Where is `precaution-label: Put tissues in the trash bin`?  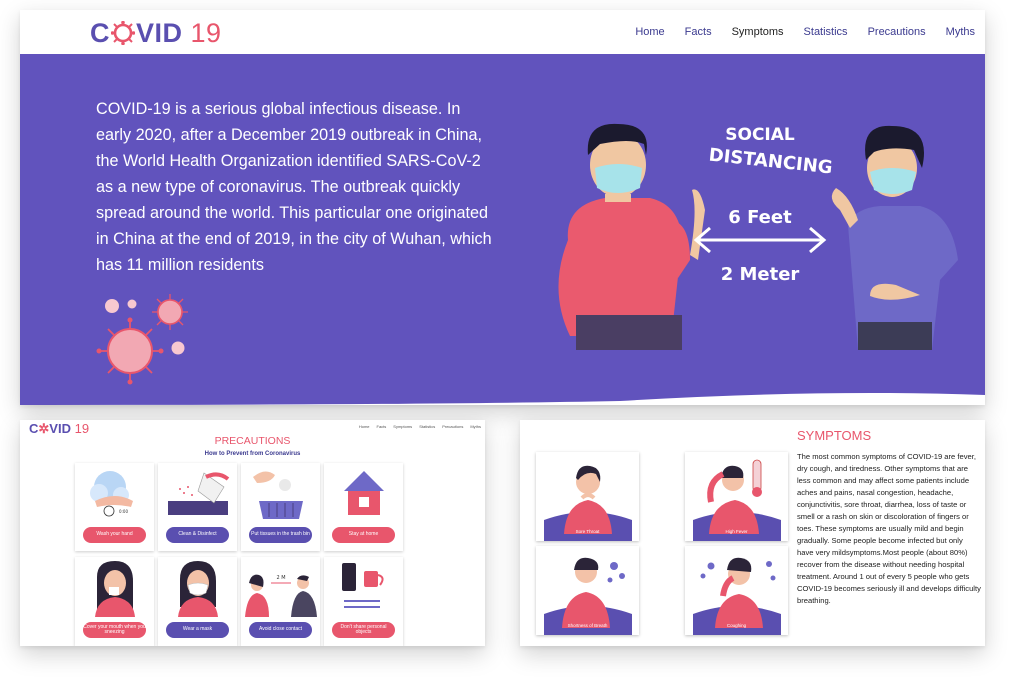
precaution-label: Put tissues in the trash bin is located at coordinates (280, 535).